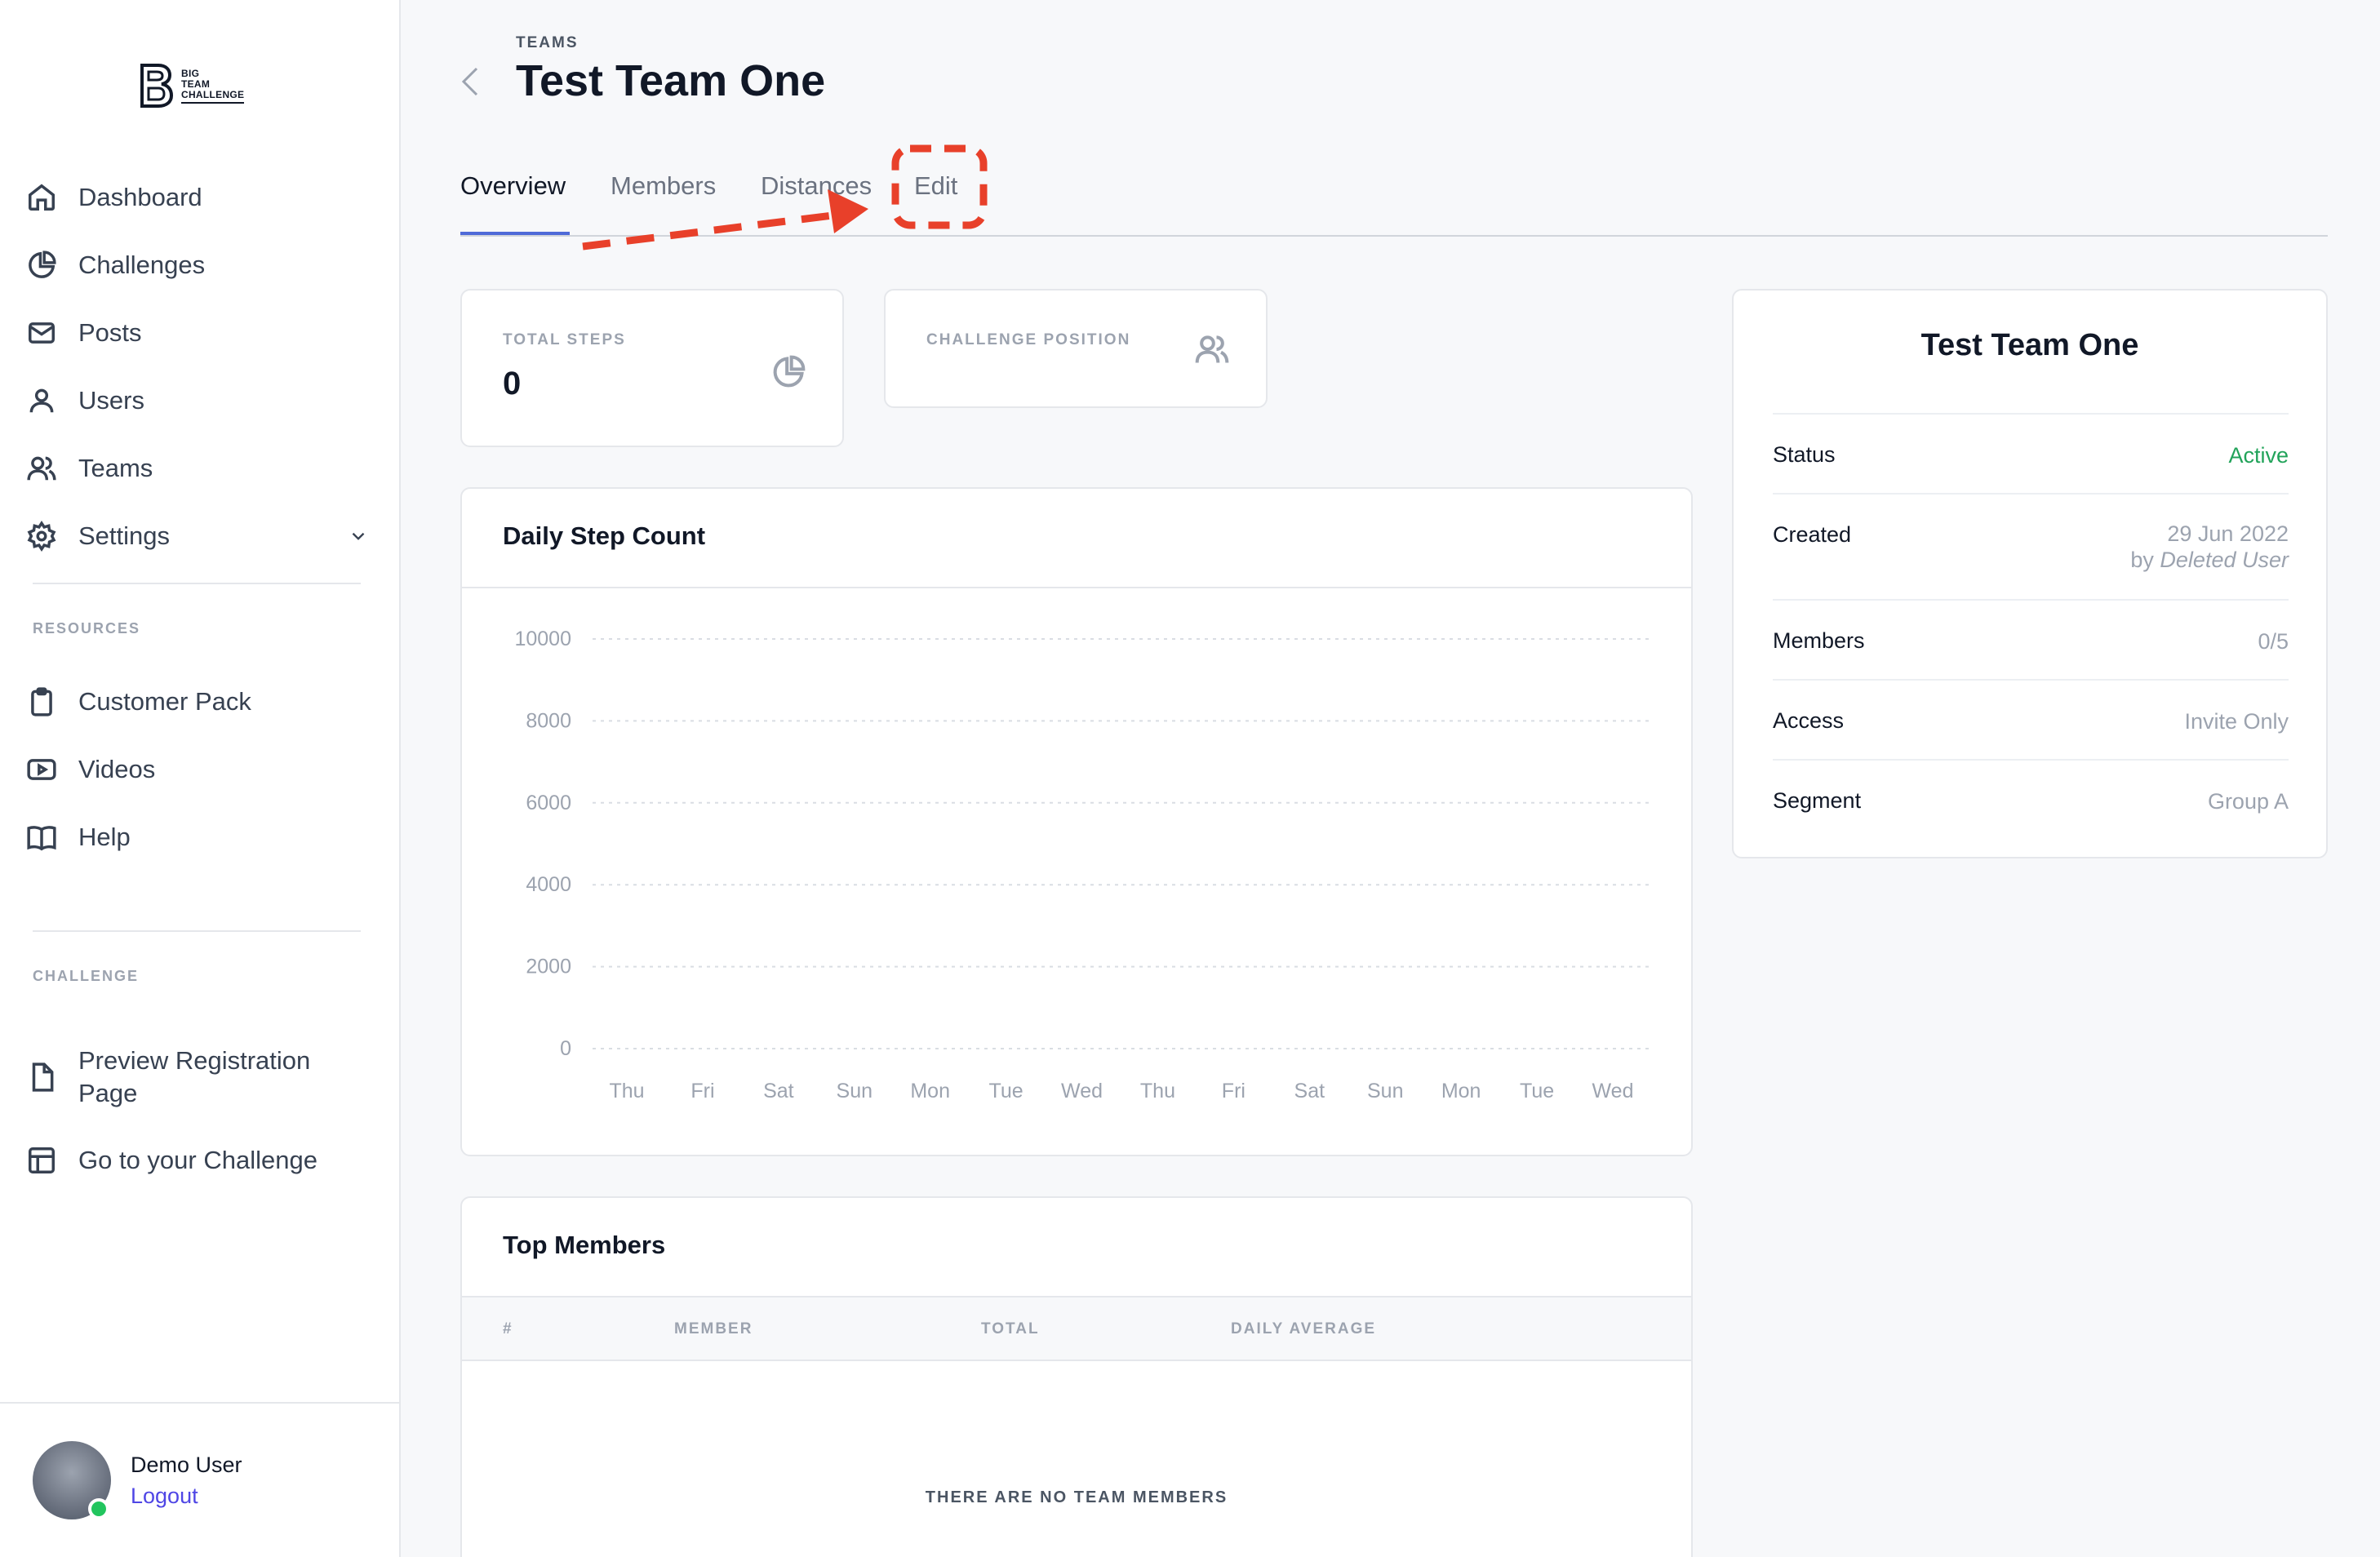 This screenshot has width=2380, height=1557. What do you see at coordinates (2031, 546) in the screenshot?
I see `info-row-created: Created 29 Jun 2022 by Deleted User` at bounding box center [2031, 546].